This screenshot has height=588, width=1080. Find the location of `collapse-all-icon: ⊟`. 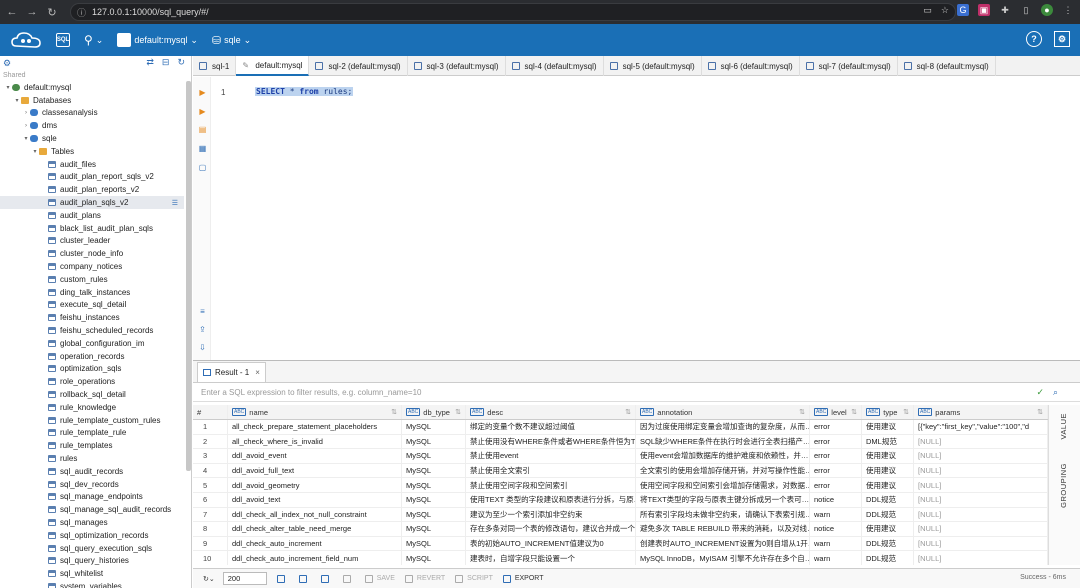

collapse-all-icon: ⊟ is located at coordinates (166, 62).